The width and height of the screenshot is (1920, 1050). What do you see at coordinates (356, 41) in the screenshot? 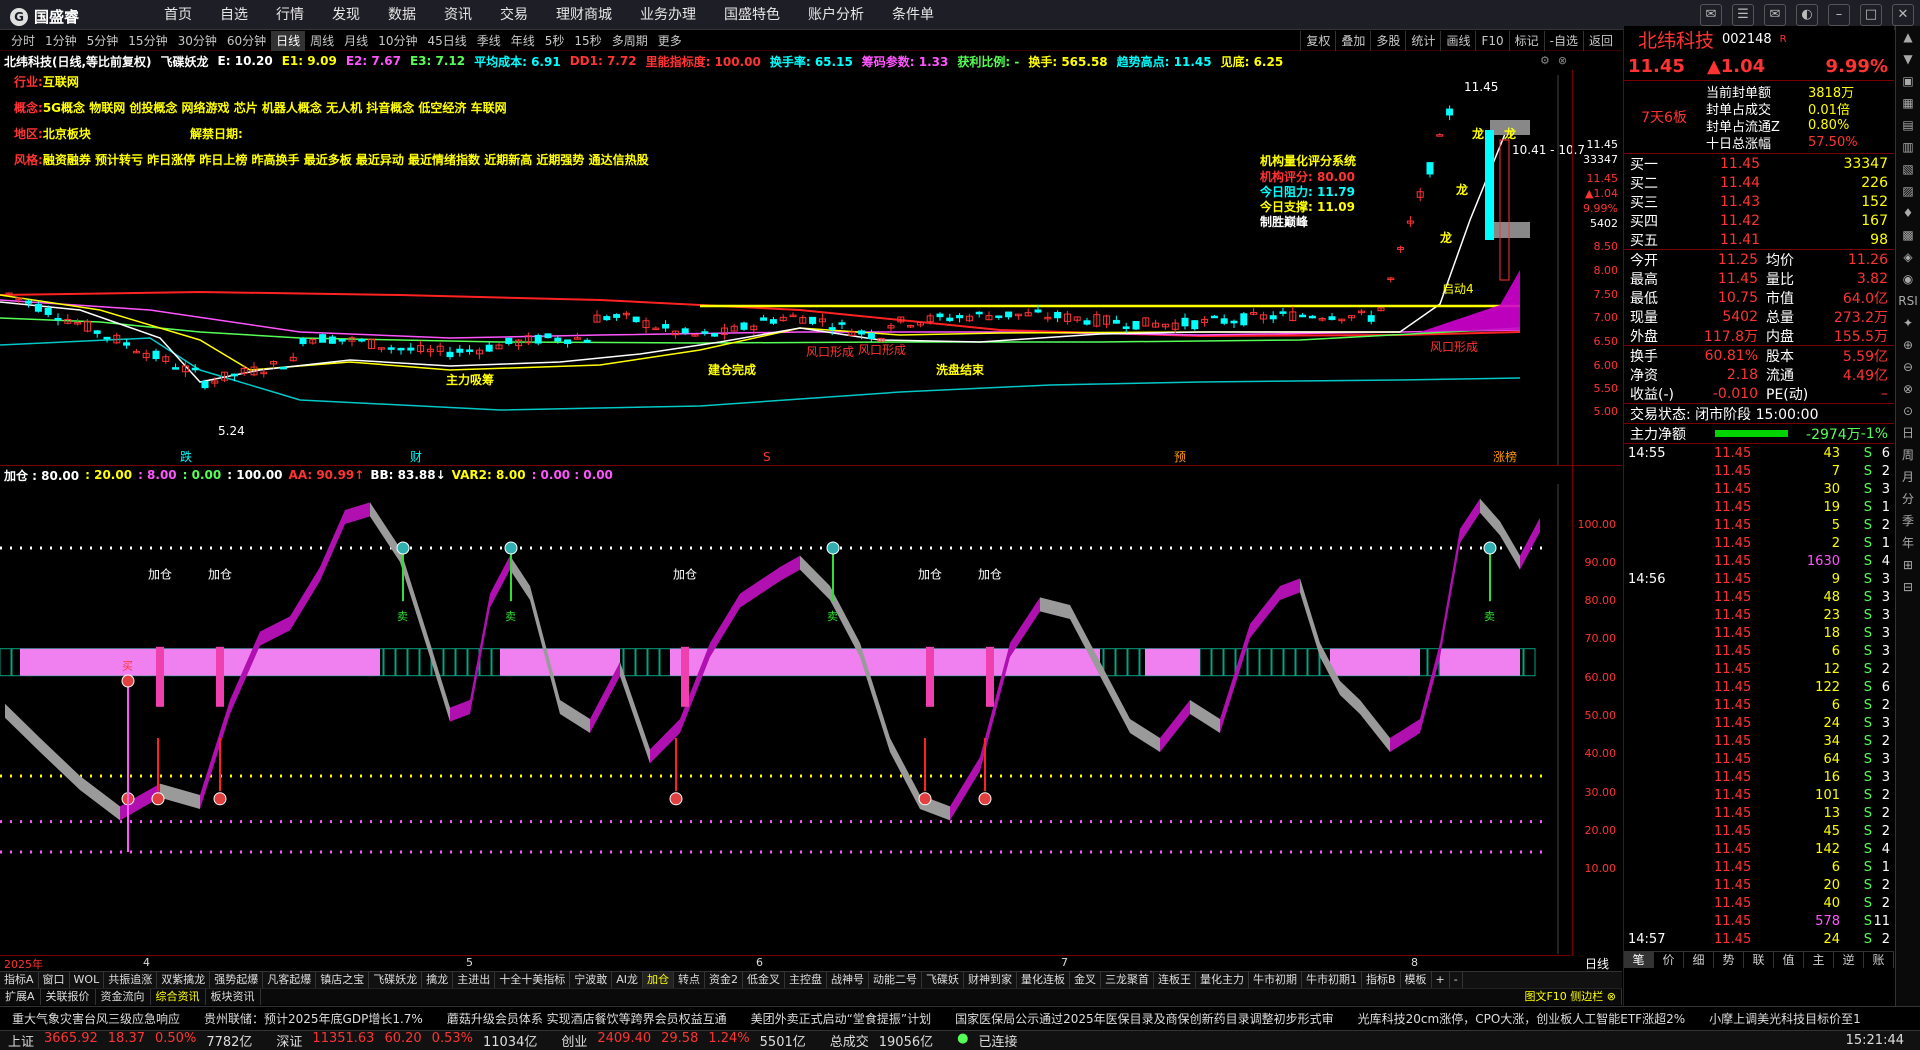
I see `period-tab-8: 月线` at bounding box center [356, 41].